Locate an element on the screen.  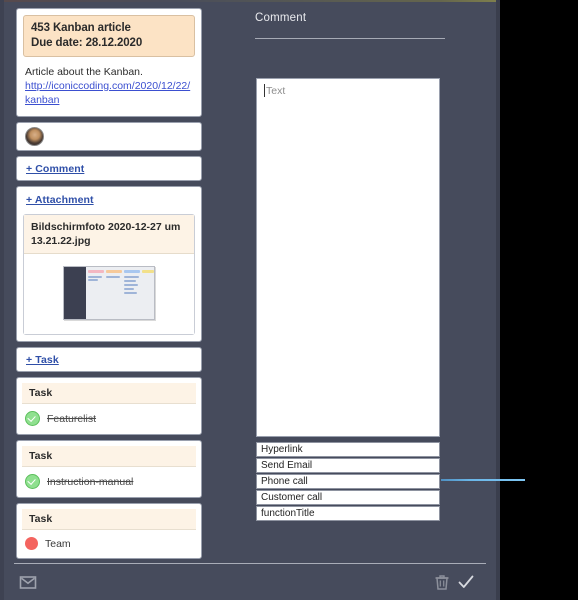
bottom-toolbar is located at coordinates (250, 583).